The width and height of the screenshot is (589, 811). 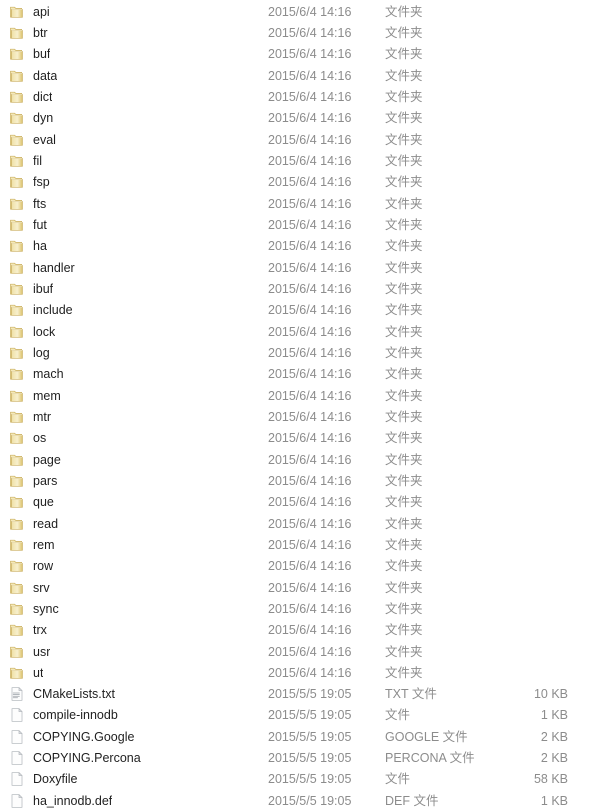 I want to click on file-row: handler 2015/6/4 14:16 文件夹, so click(x=294, y=267).